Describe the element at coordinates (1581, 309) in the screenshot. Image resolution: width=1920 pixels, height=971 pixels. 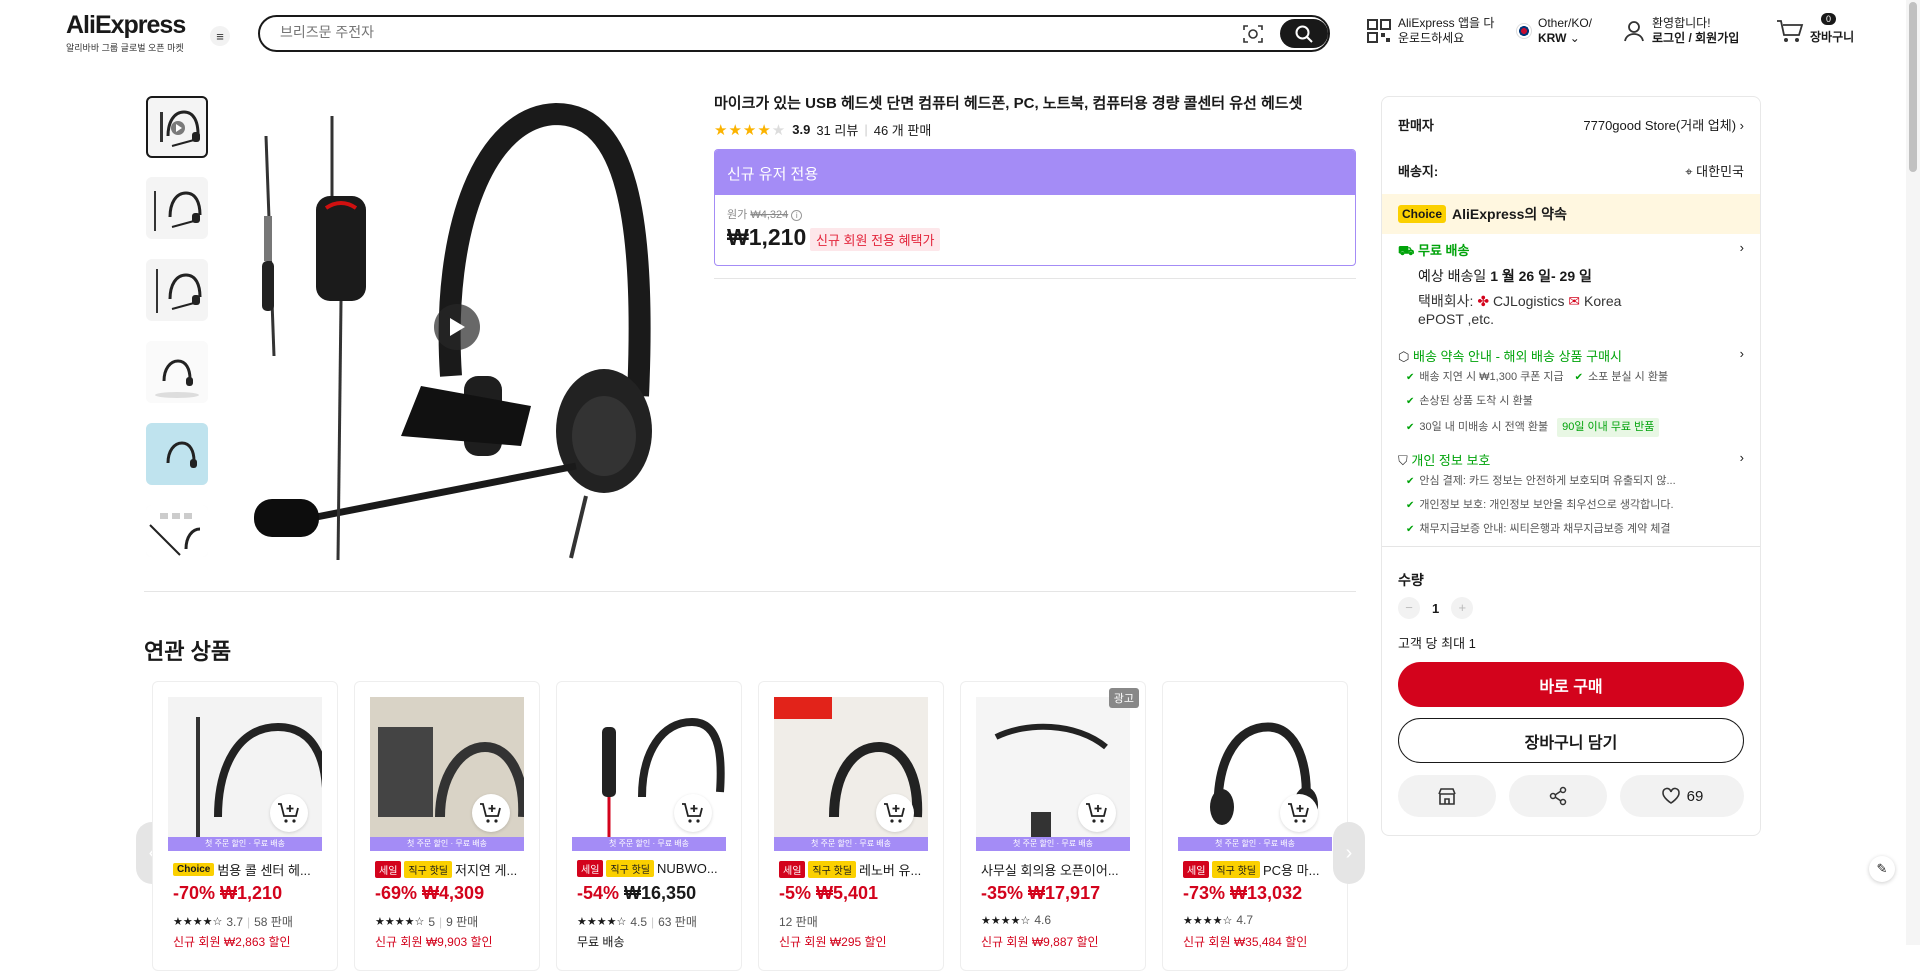
I see `carrier-row: 택배회사: ✤ CJLogistics ✉ Korea ePOST ,etc.` at that location.